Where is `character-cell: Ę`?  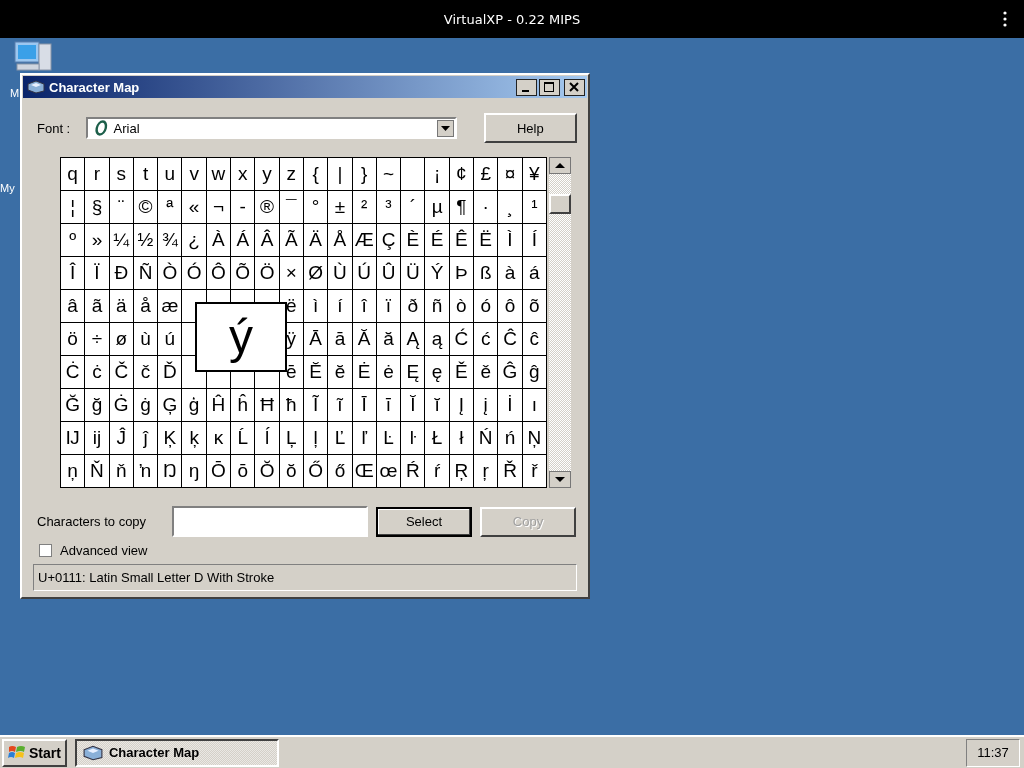
character-cell: Ę is located at coordinates (413, 372).